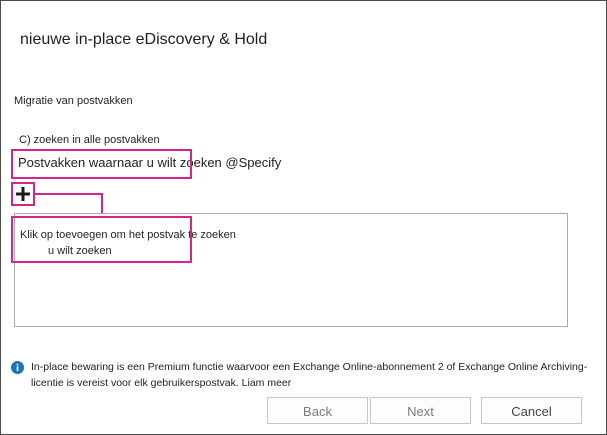 This screenshot has width=607, height=435. I want to click on dialog-title: nieuwe in-place eDiscovery & Hold, so click(144, 39).